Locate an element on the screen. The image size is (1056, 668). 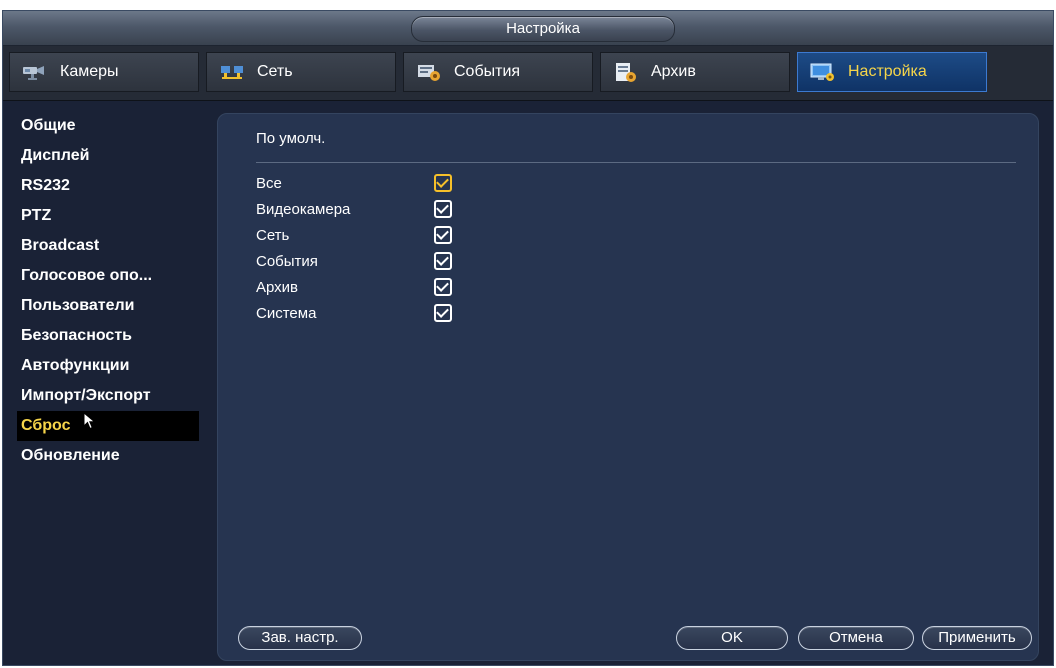
sidebar-item-security: Безопасность is located at coordinates (108, 336).